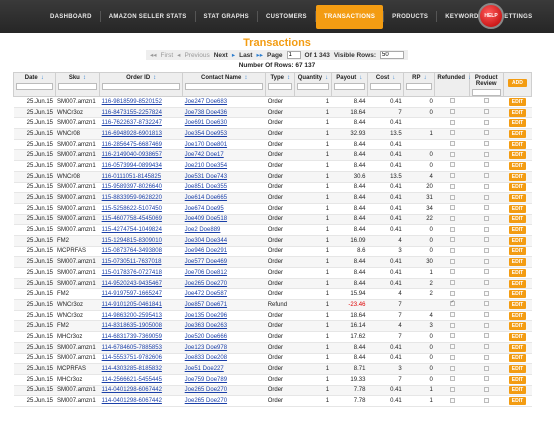 Image resolution: width=554 pixels, height=421 pixels. Describe the element at coordinates (224, 155) in the screenshot. I see `contact-name-link: Joe742 Doe17` at that location.